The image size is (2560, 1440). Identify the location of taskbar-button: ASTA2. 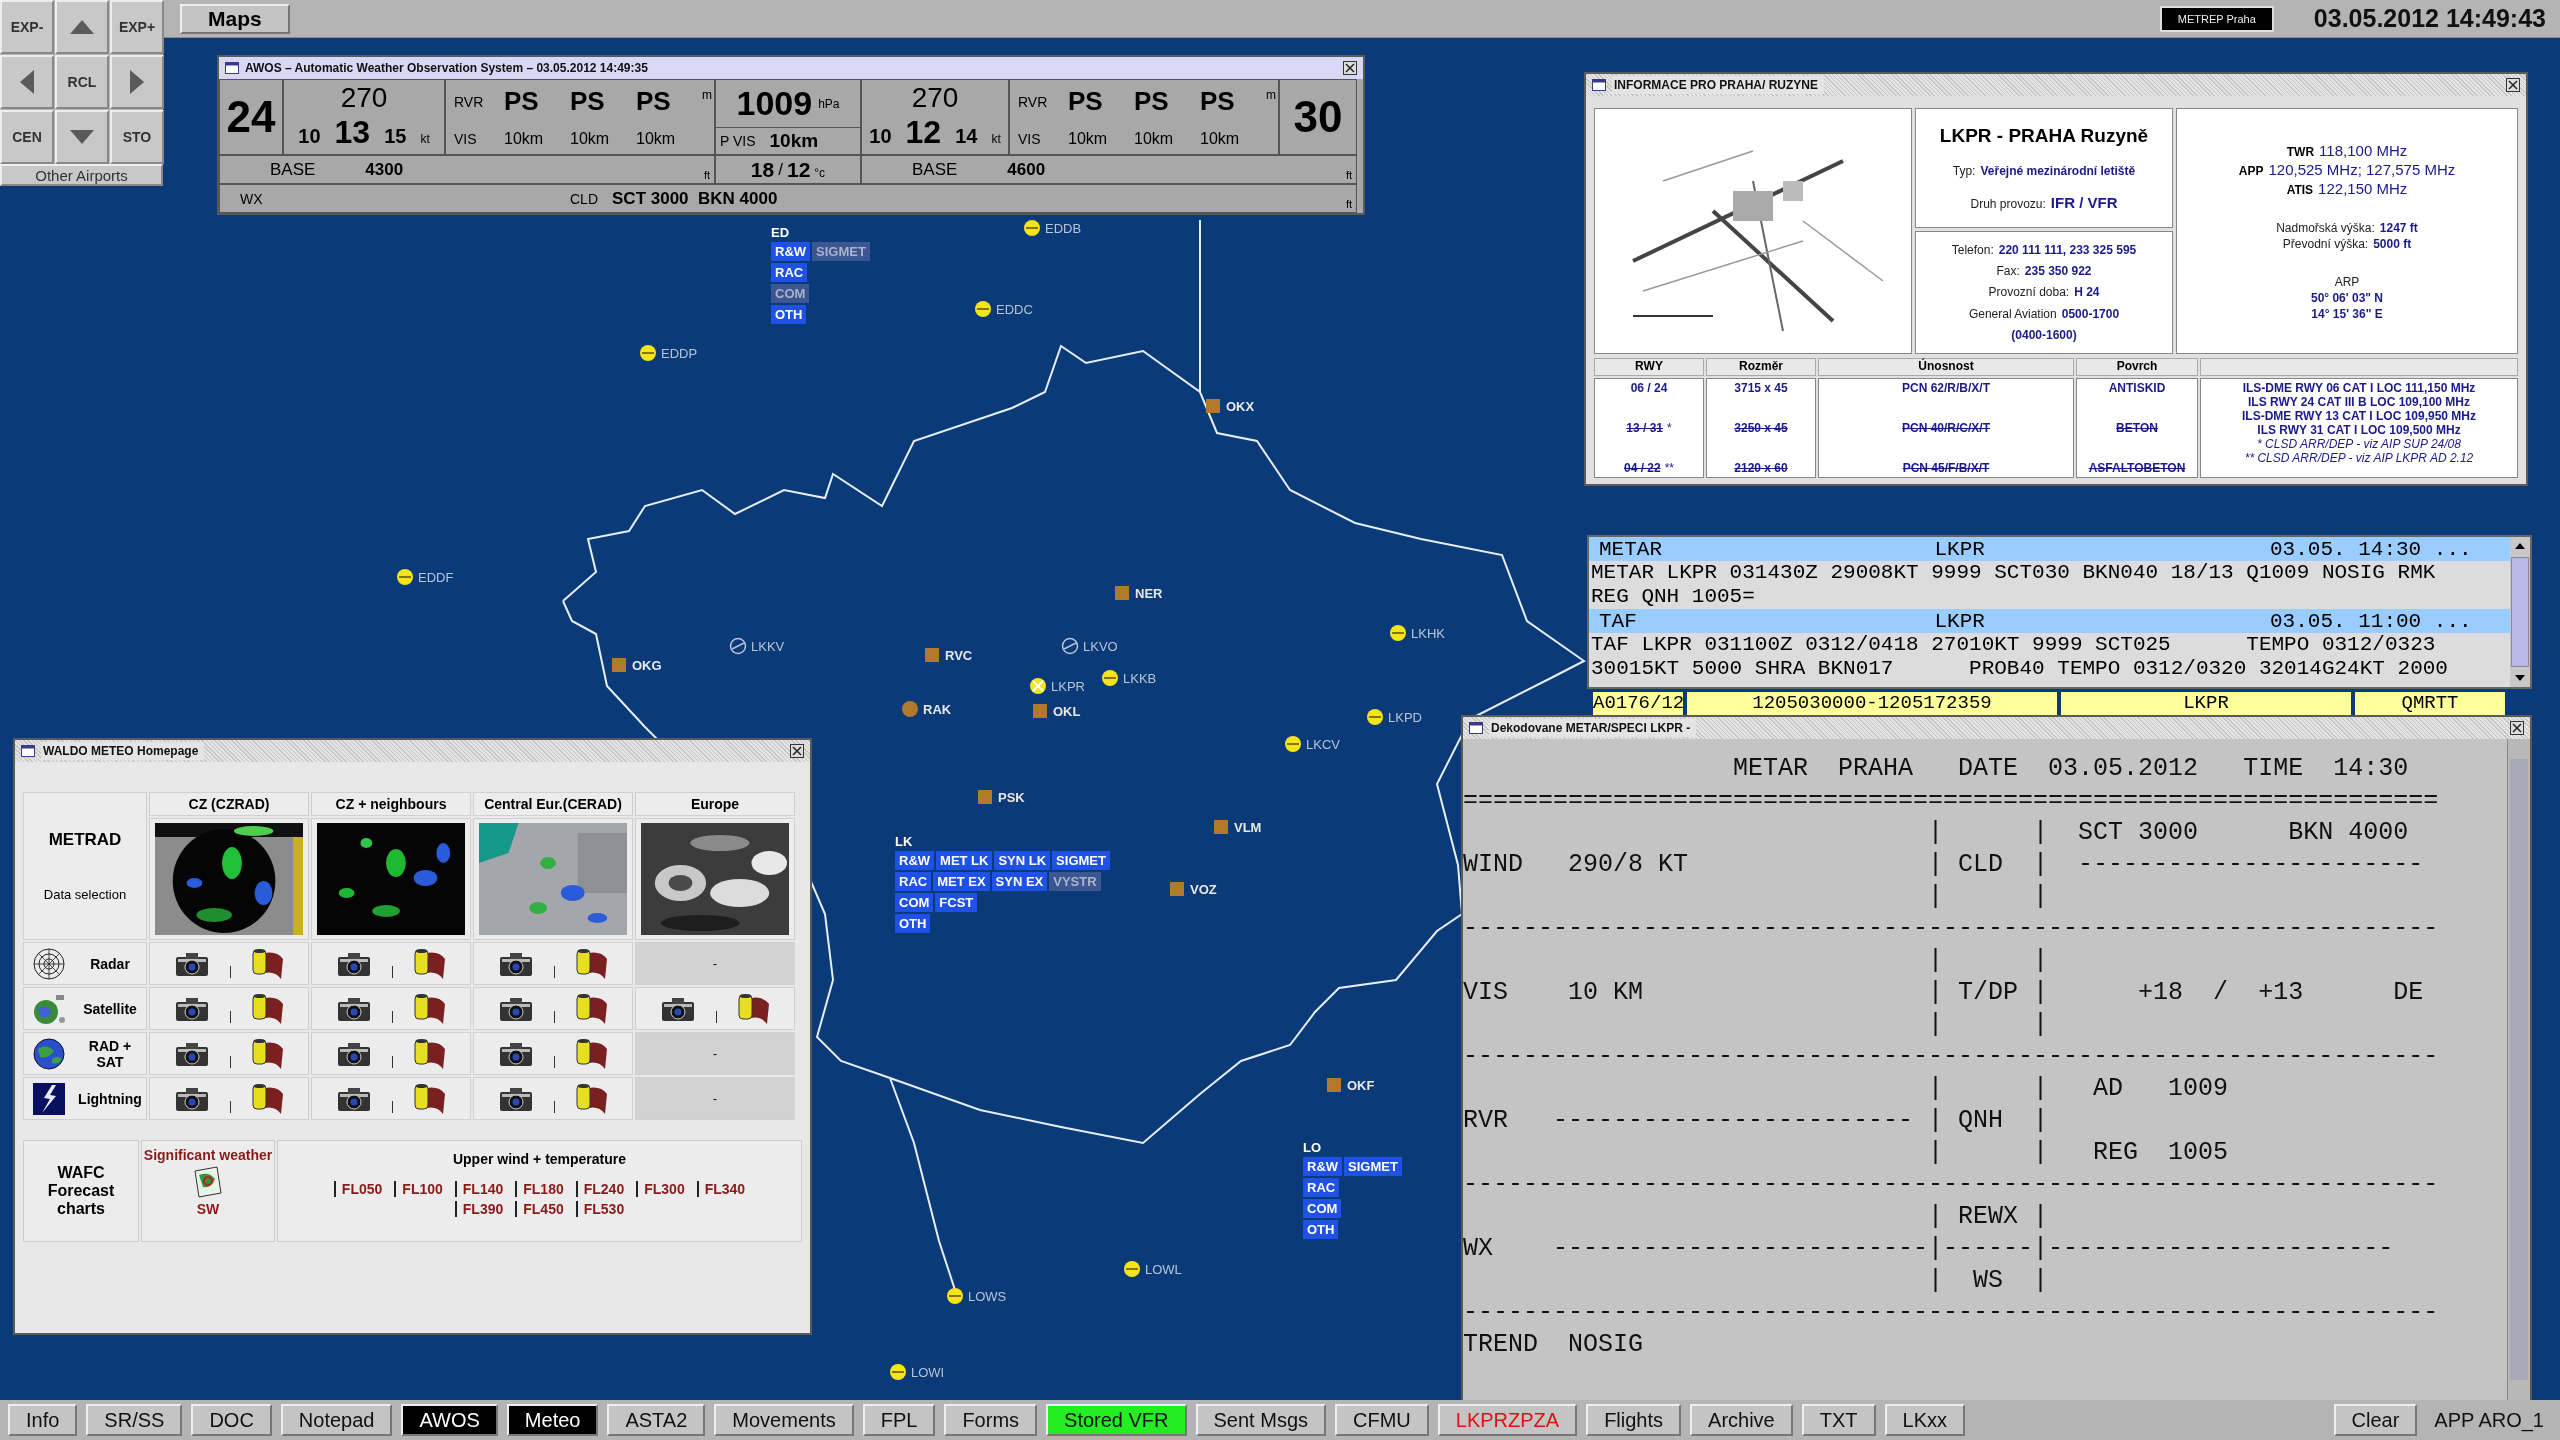
(656, 1420).